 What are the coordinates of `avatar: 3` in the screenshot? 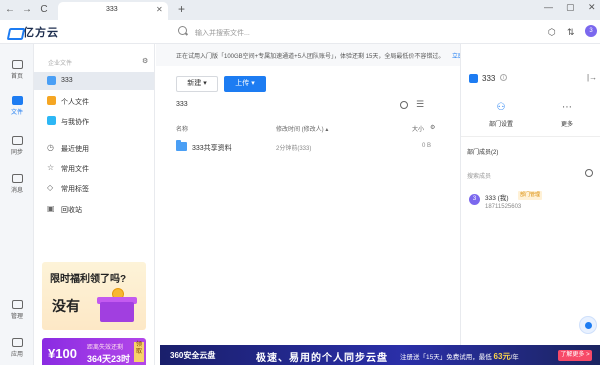 It's located at (591, 31).